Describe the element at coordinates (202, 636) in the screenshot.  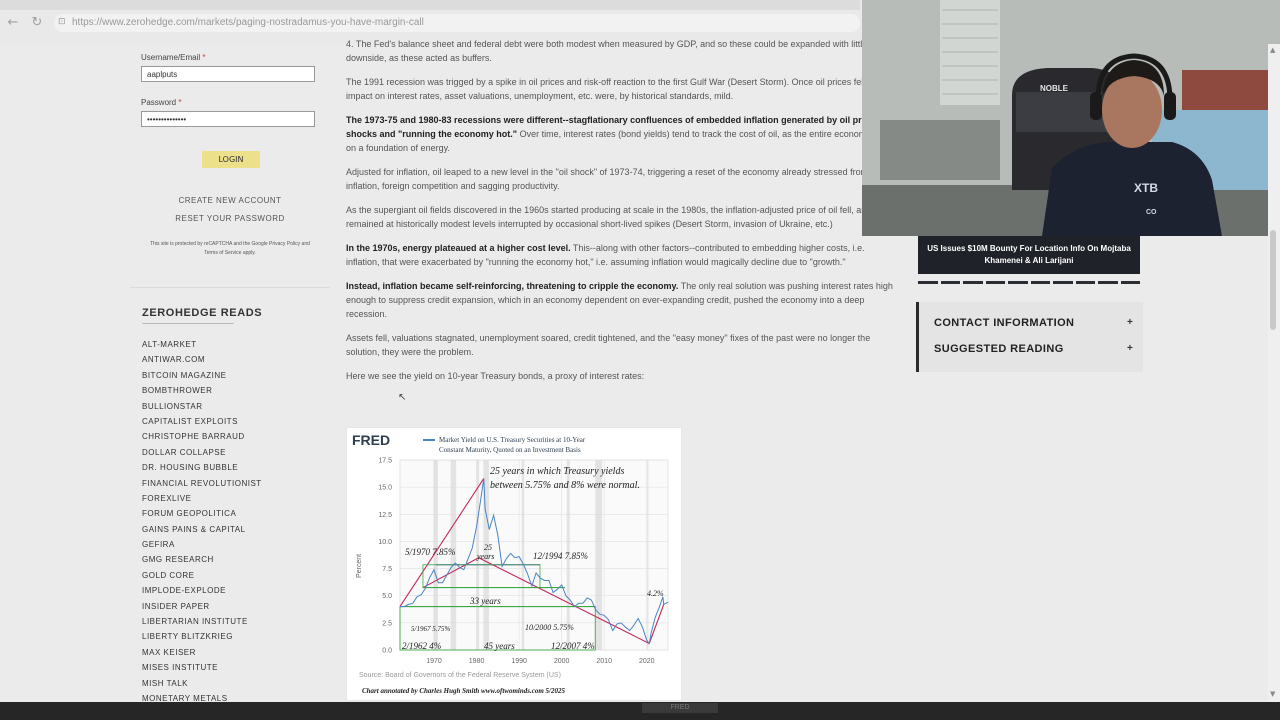
I see `reads-item: LIBERTY BLITZKRIEG` at that location.